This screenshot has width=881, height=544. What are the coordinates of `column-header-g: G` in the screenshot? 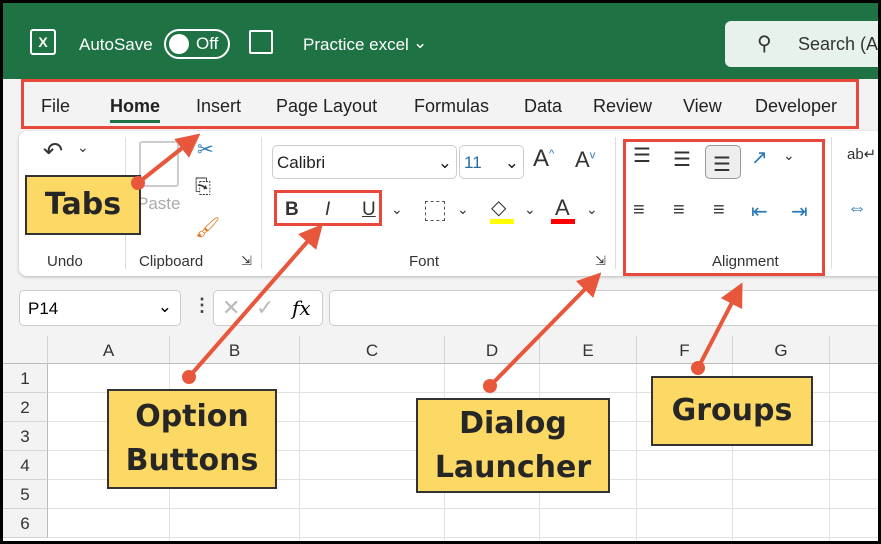 It's located at (781, 350).